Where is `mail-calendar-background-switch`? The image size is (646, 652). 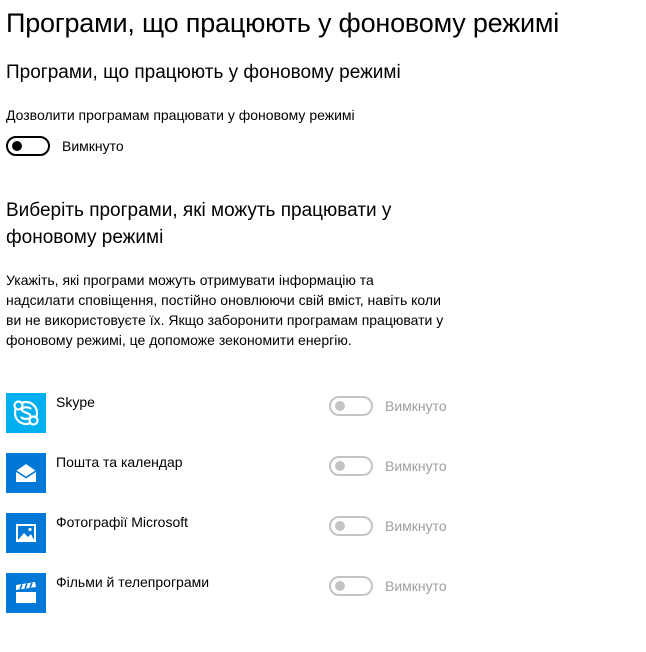 mail-calendar-background-switch is located at coordinates (351, 466).